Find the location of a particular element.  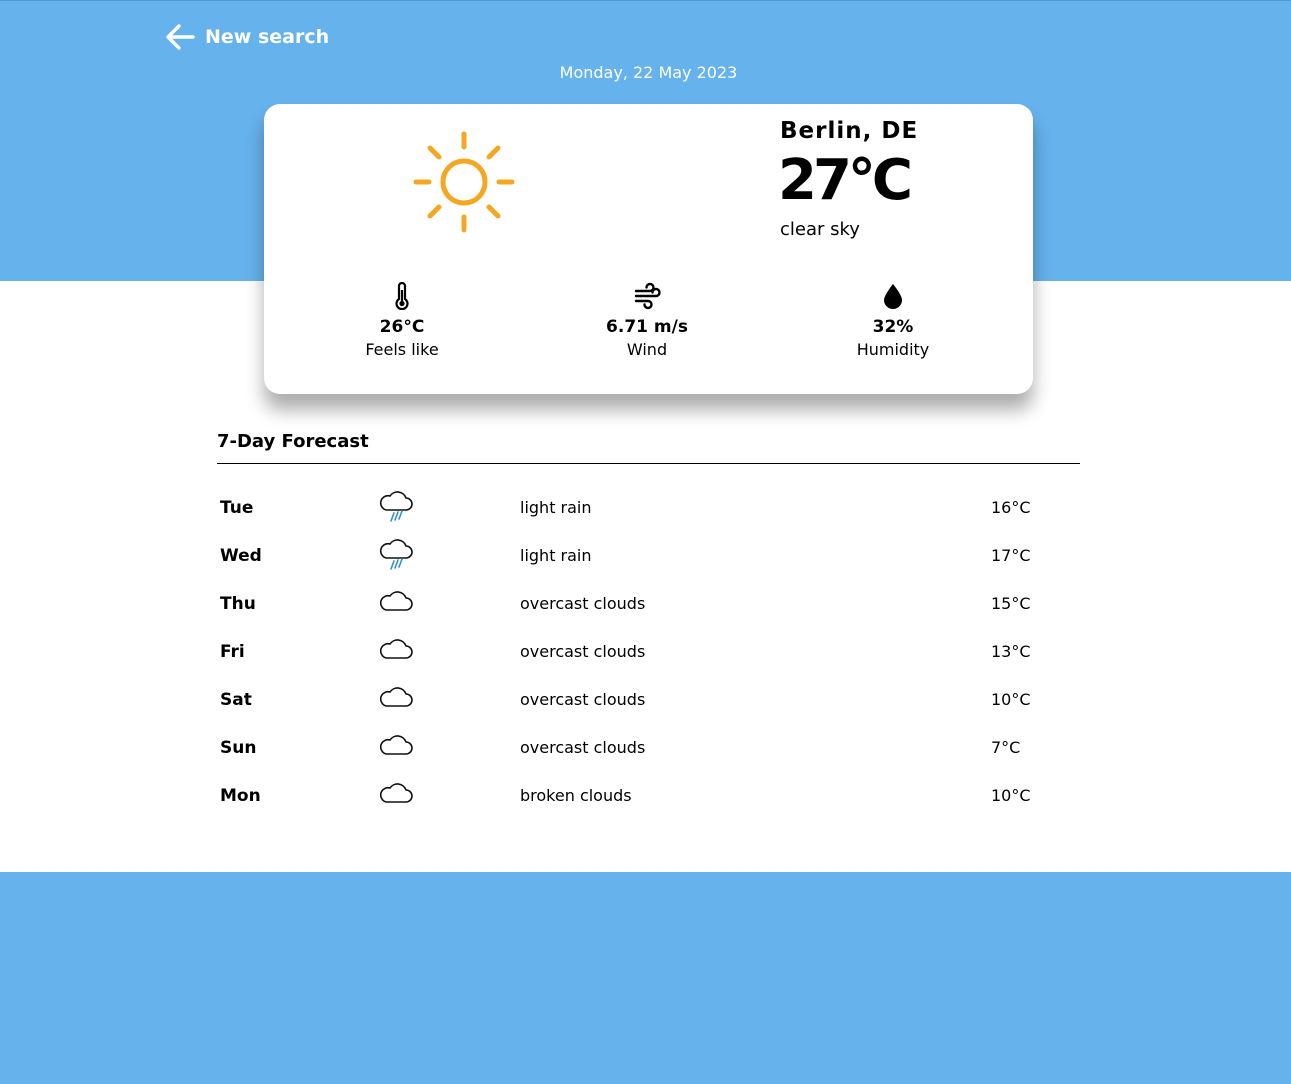

new-search-button: New search is located at coordinates (247, 37).